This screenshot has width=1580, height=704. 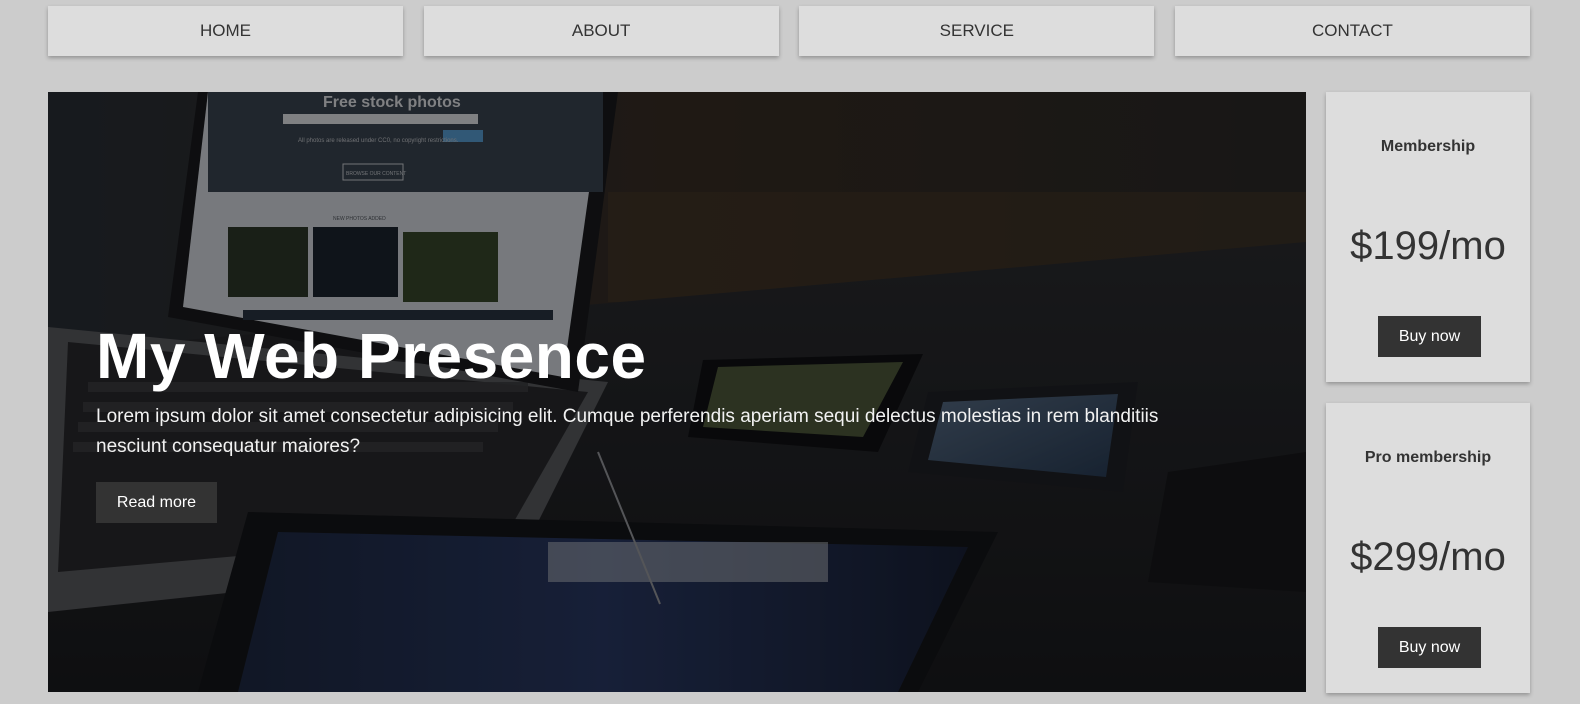 I want to click on plan-title: Pro membership, so click(x=1428, y=457).